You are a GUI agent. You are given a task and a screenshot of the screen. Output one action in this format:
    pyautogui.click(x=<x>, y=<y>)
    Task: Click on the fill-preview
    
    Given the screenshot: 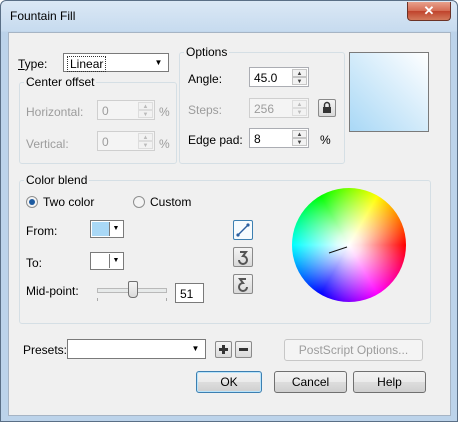 What is the action you would take?
    pyautogui.click(x=389, y=92)
    